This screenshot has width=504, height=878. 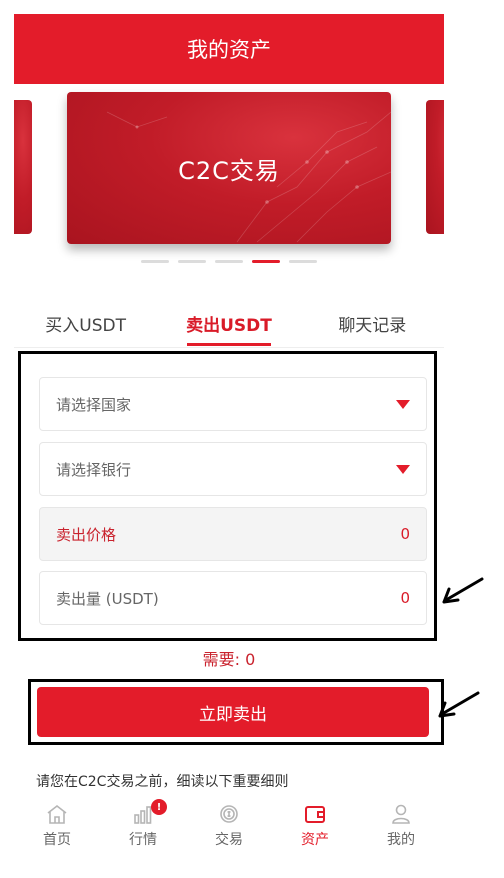 I want to click on nav-home: 首页, so click(x=57, y=826).